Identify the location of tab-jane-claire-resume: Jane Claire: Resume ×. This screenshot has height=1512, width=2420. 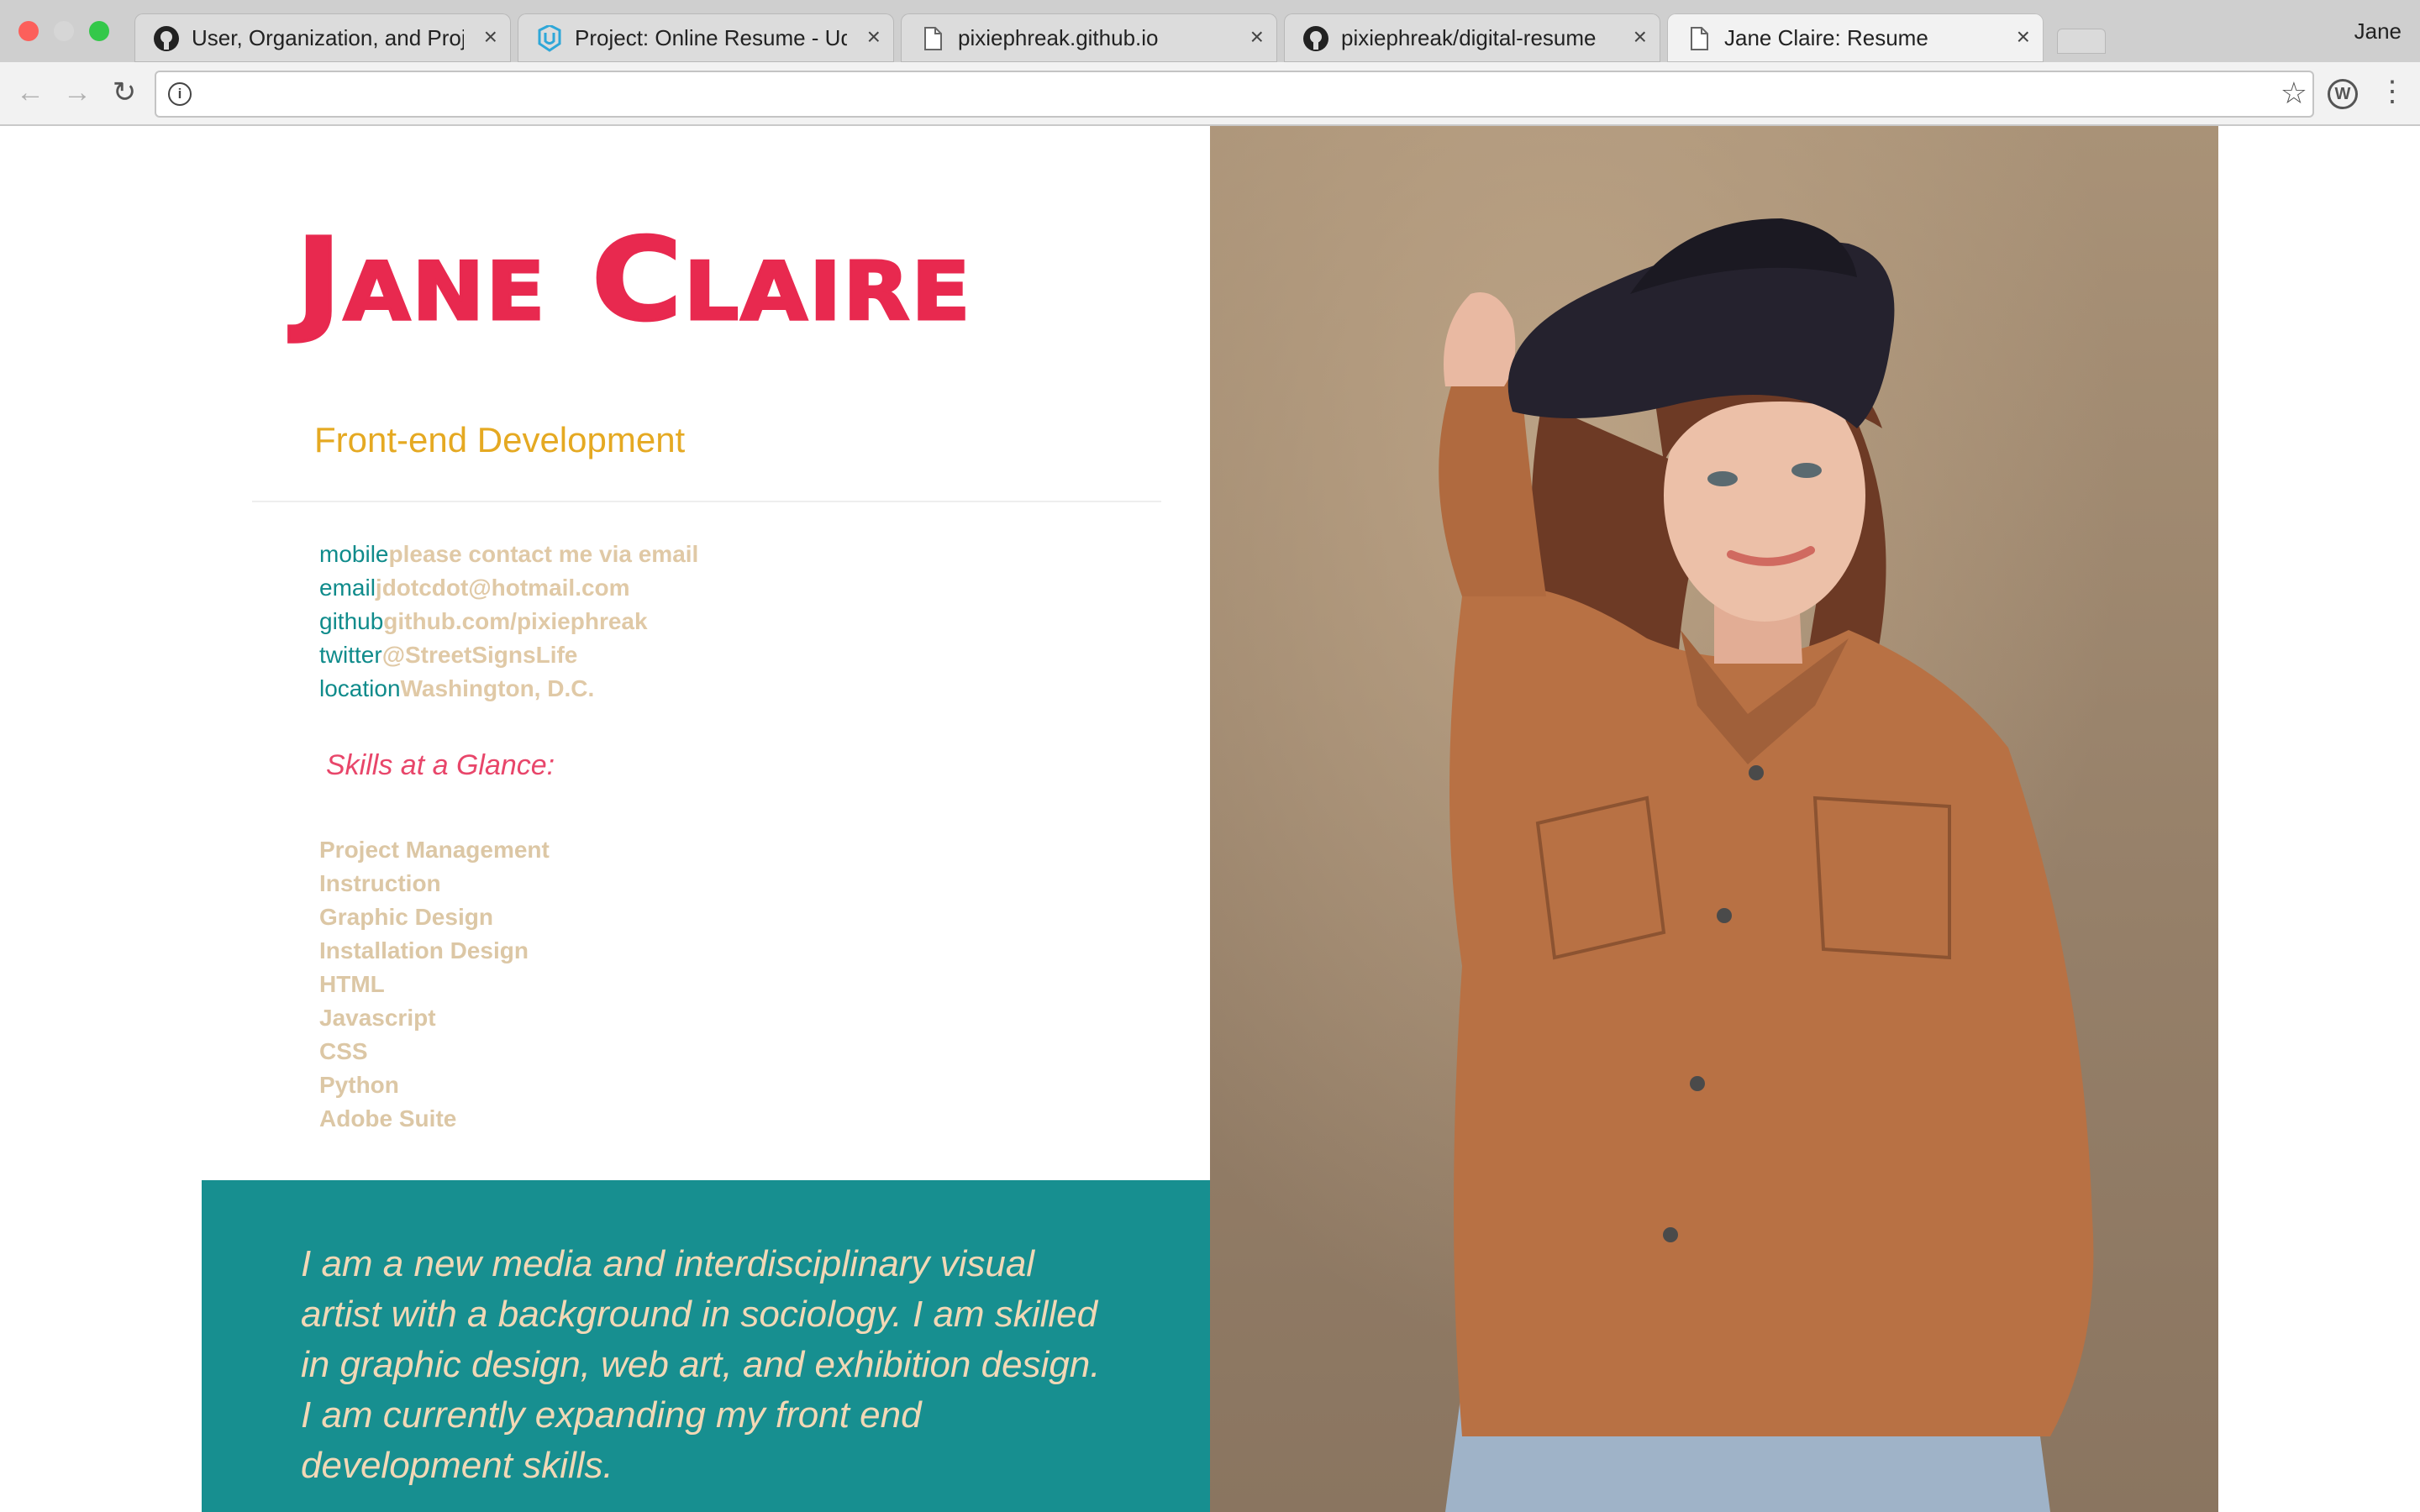
(1856, 37).